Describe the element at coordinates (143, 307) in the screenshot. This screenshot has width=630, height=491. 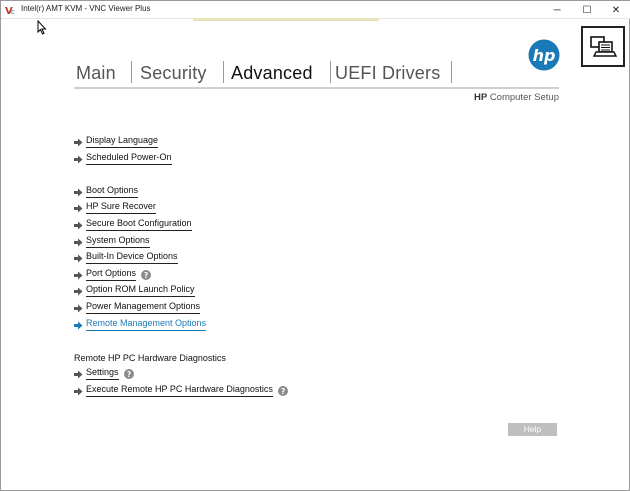
I see `menu-item-label: Power Management Options` at that location.